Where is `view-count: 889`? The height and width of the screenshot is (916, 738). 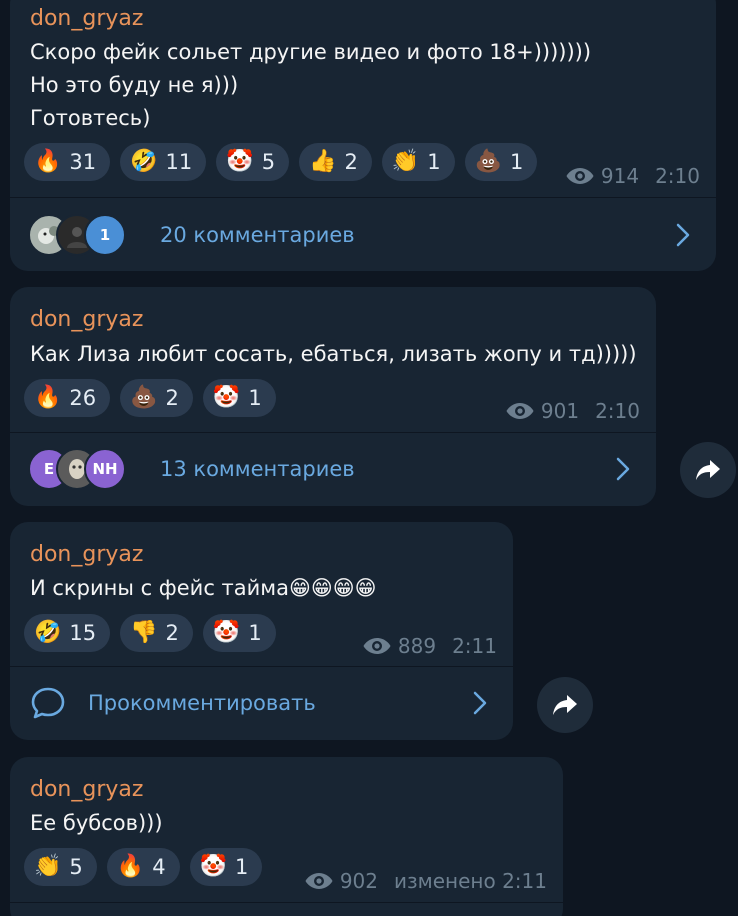 view-count: 889 is located at coordinates (417, 646).